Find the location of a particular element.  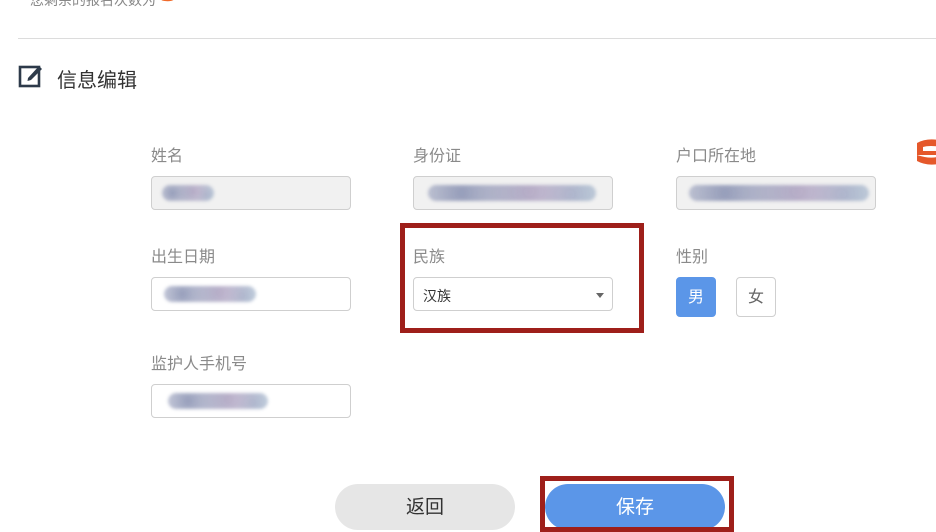

household-field is located at coordinates (776, 193).